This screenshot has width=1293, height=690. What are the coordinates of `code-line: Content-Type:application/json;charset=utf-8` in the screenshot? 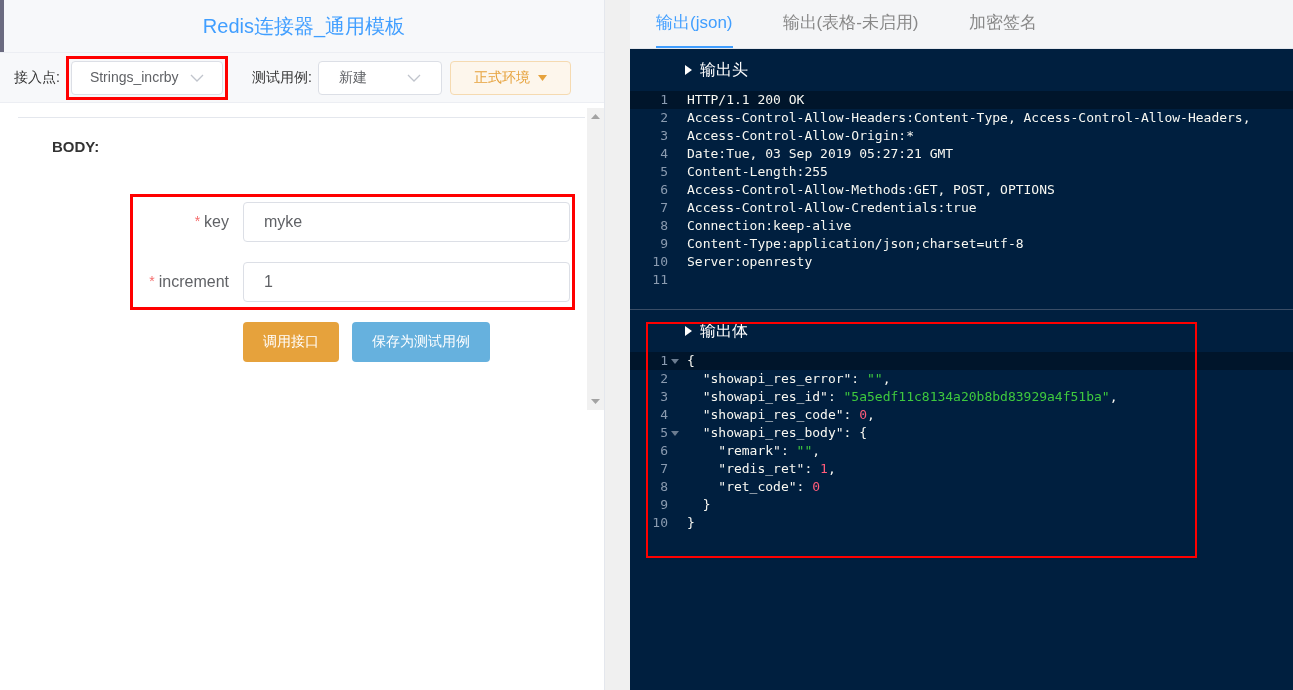 It's located at (855, 244).